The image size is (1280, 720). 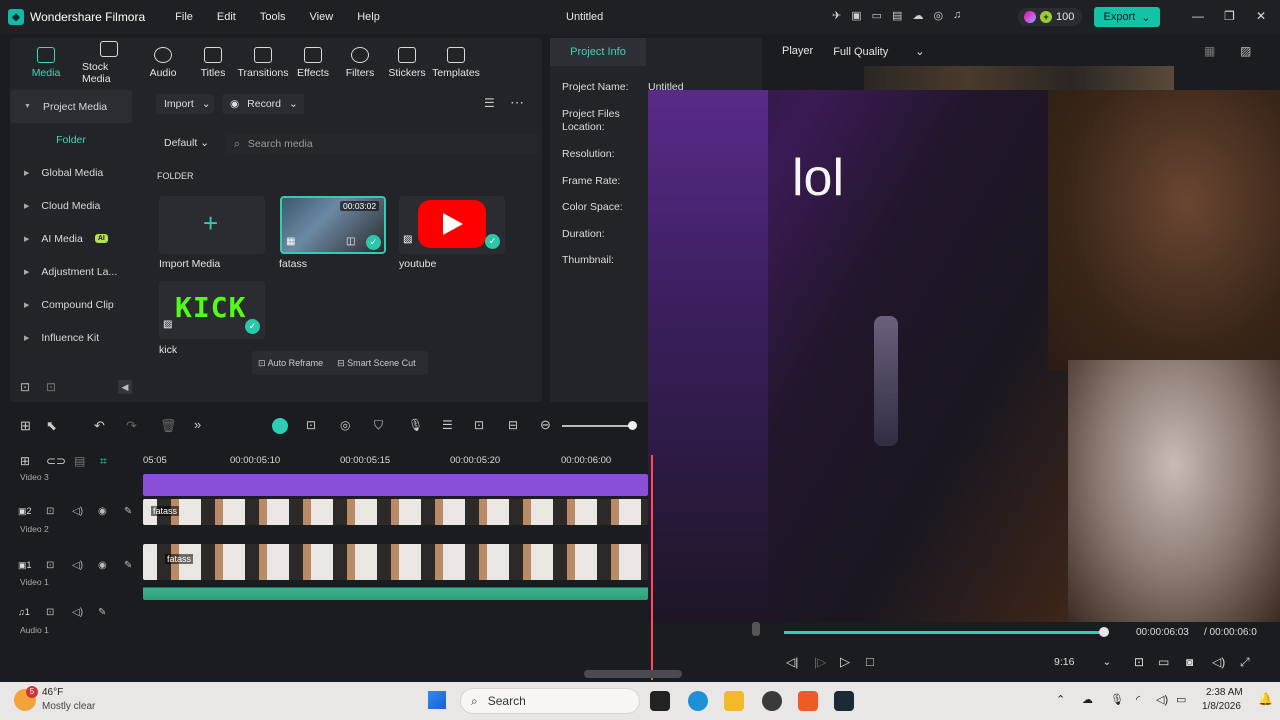 What do you see at coordinates (513, 425) in the screenshot?
I see `fit-icon: ⊟` at bounding box center [513, 425].